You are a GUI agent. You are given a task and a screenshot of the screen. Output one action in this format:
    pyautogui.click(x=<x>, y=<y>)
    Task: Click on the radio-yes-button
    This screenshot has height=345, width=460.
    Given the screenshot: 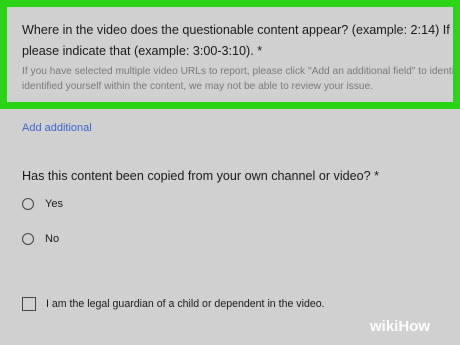 What is the action you would take?
    pyautogui.click(x=28, y=204)
    